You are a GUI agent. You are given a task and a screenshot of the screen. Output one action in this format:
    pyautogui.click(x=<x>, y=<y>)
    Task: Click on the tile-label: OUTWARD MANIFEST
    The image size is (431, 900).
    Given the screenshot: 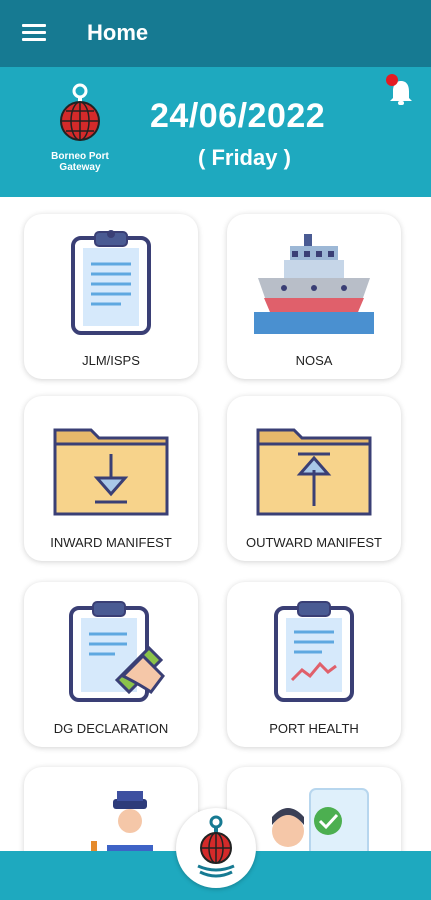 What is the action you would take?
    pyautogui.click(x=313, y=542)
    